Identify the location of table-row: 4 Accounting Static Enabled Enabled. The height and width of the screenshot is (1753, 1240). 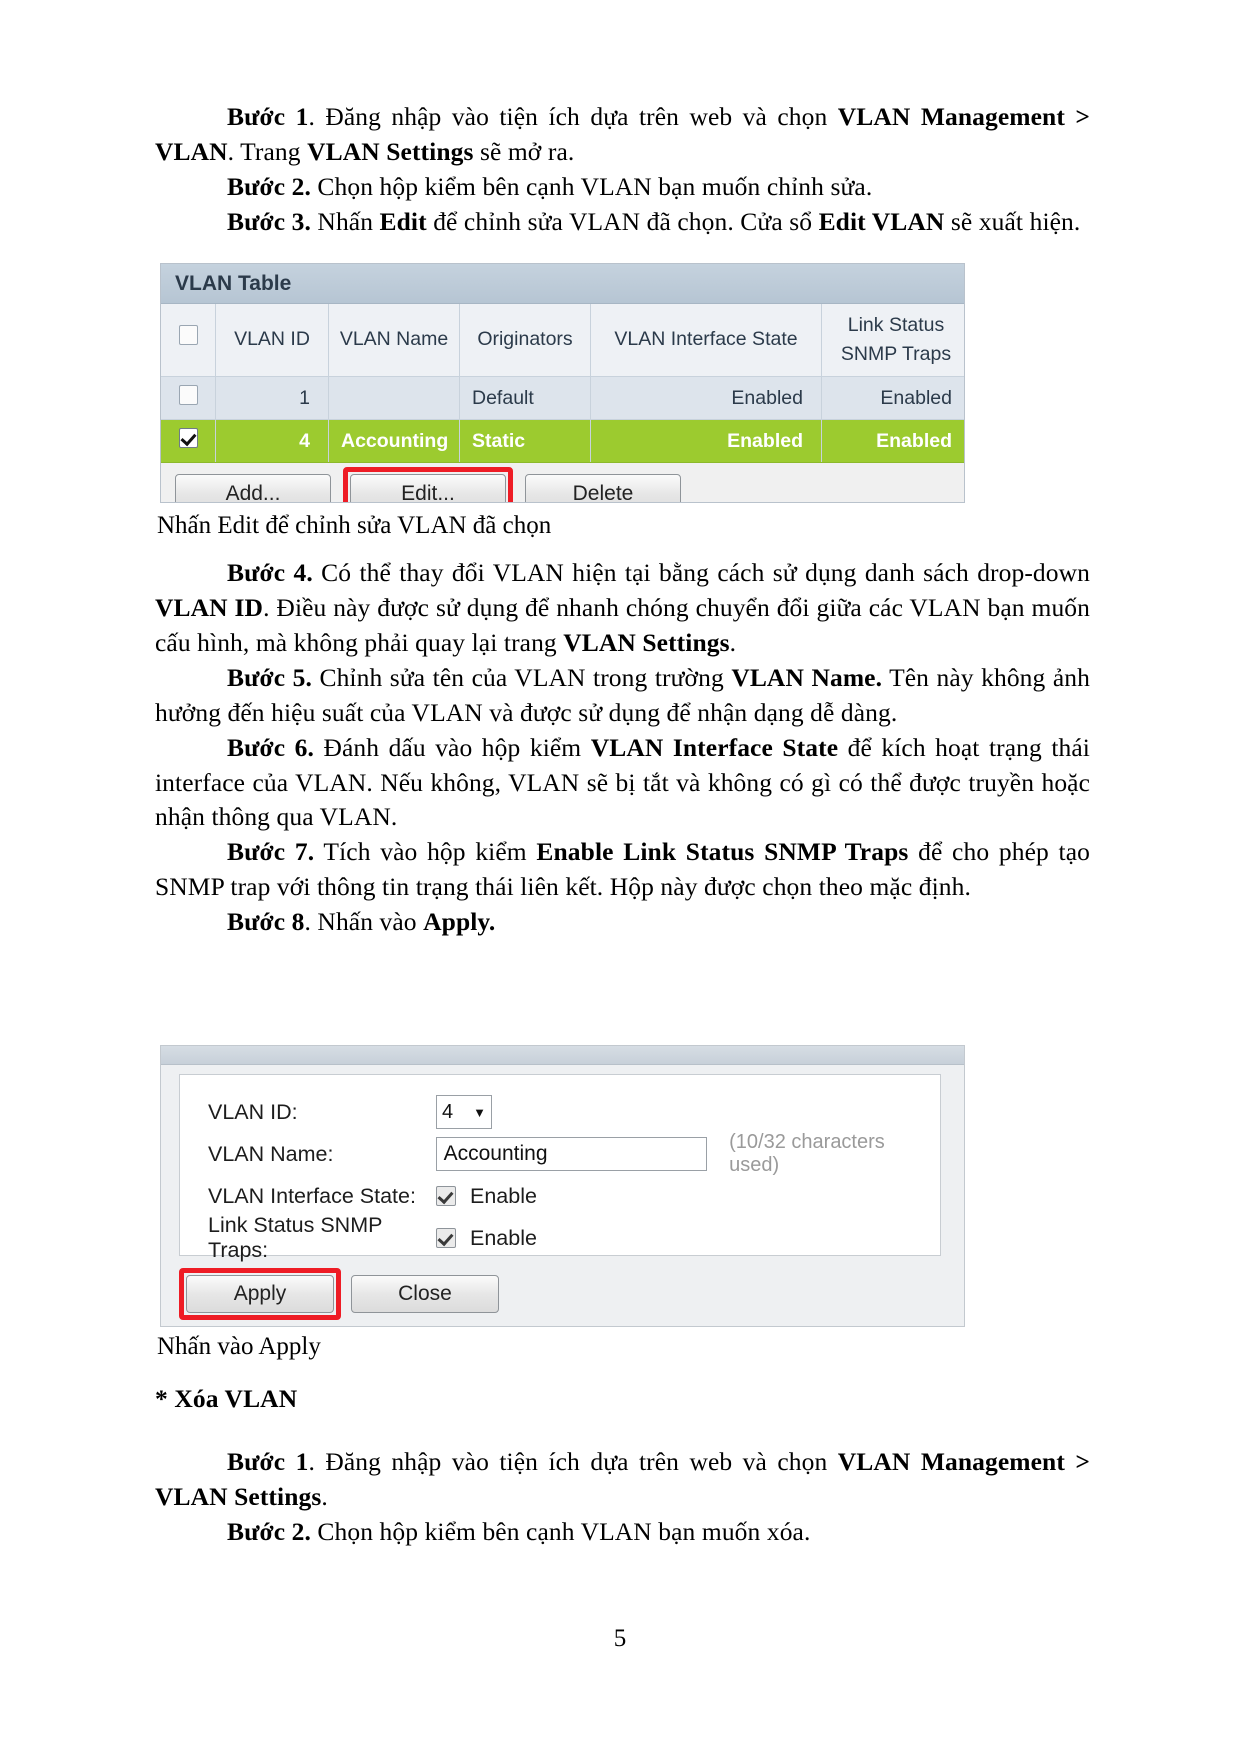
(562, 441).